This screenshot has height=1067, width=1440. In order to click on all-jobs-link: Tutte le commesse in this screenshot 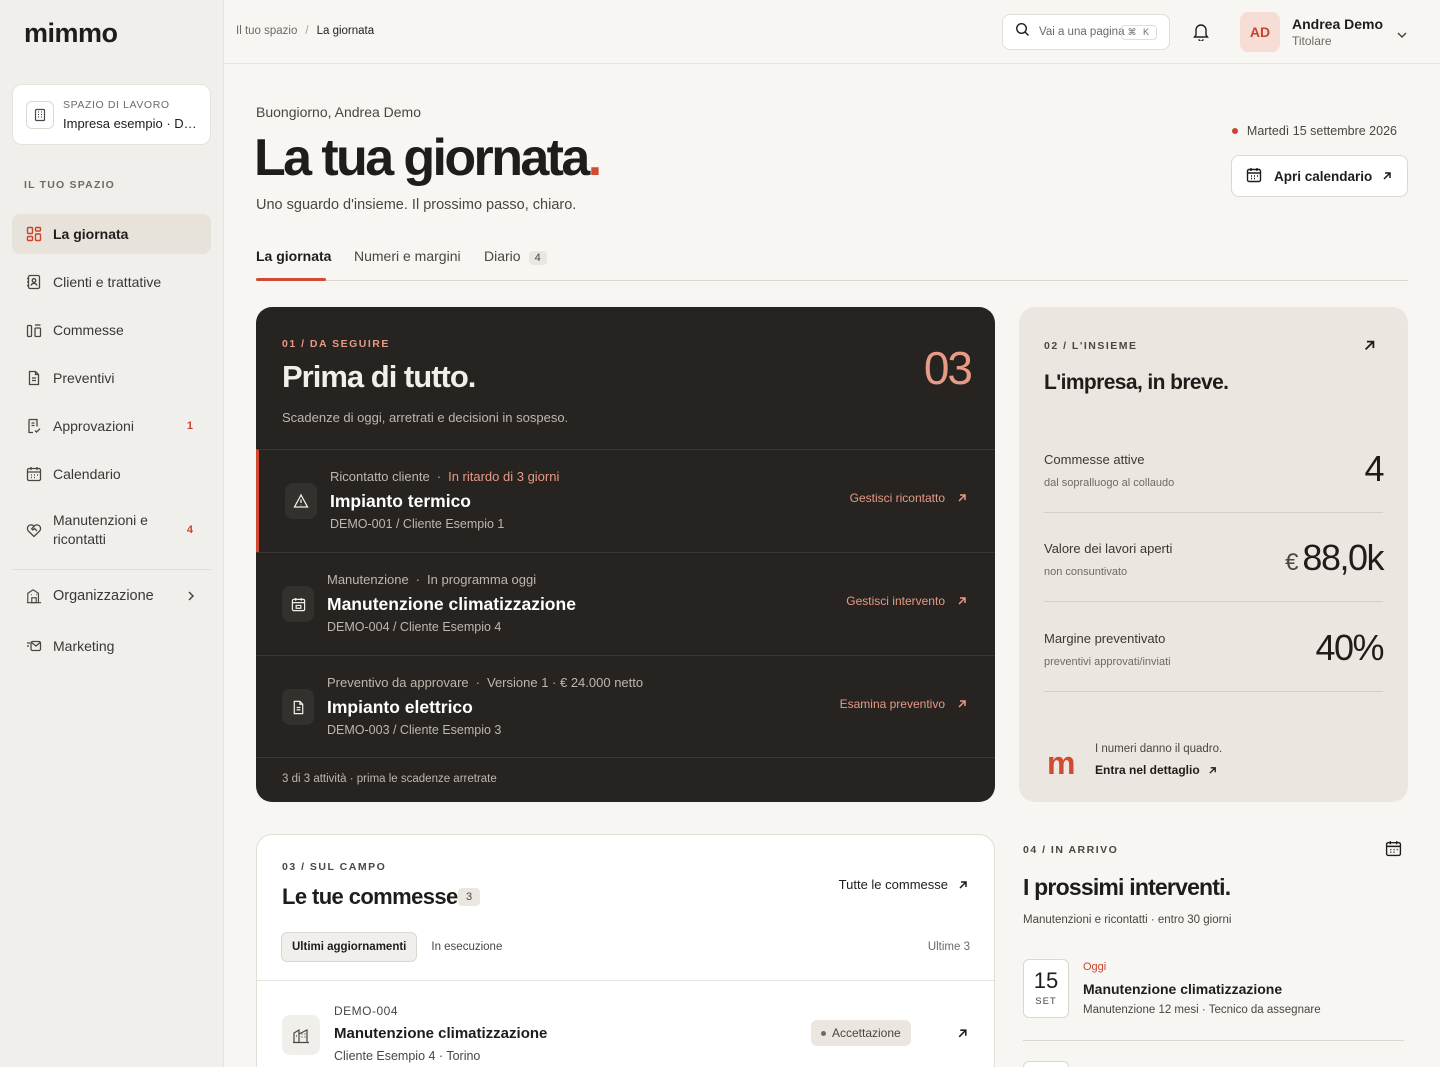, I will do `click(903, 884)`.